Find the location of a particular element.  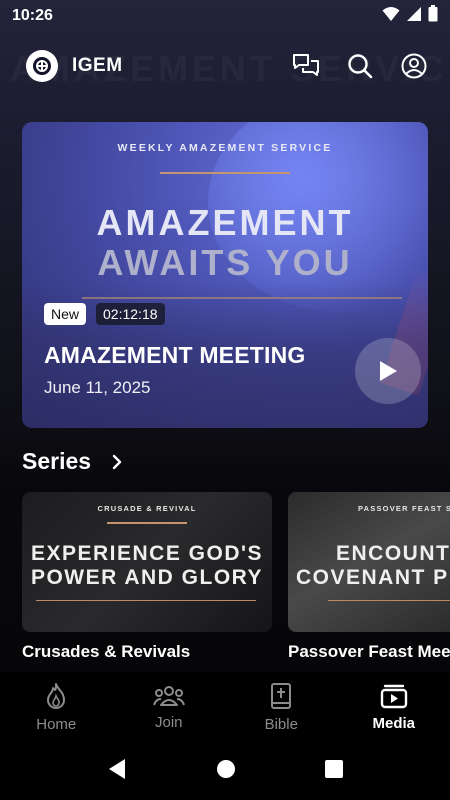

back-icon is located at coordinates (117, 771).